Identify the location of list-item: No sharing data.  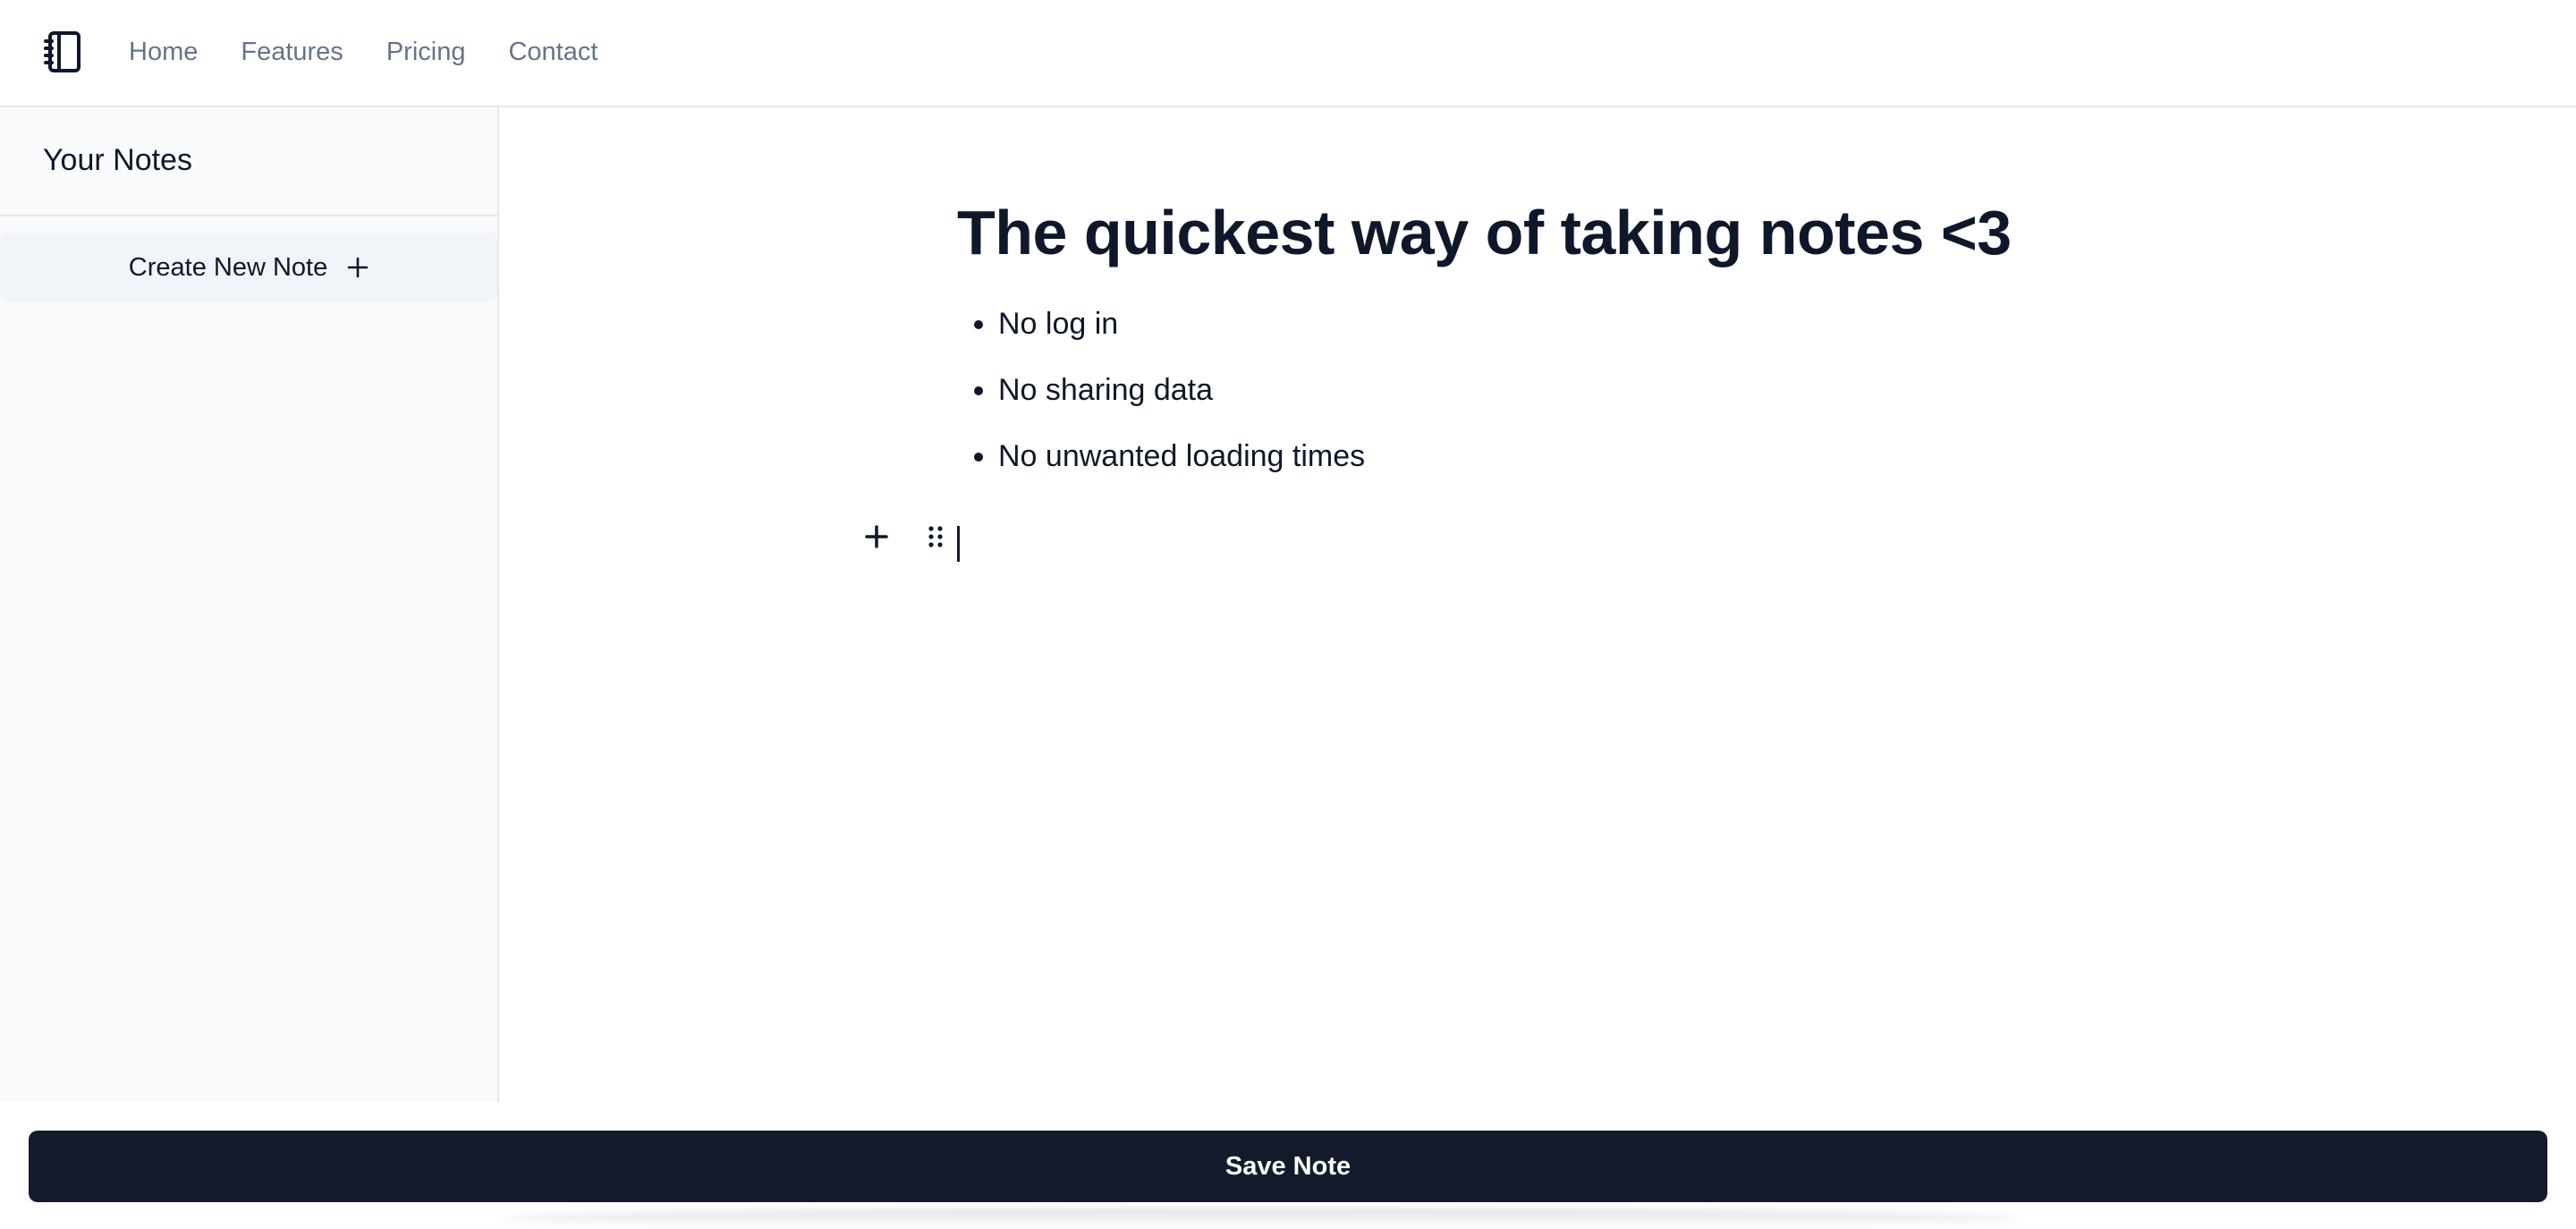
(1181, 390).